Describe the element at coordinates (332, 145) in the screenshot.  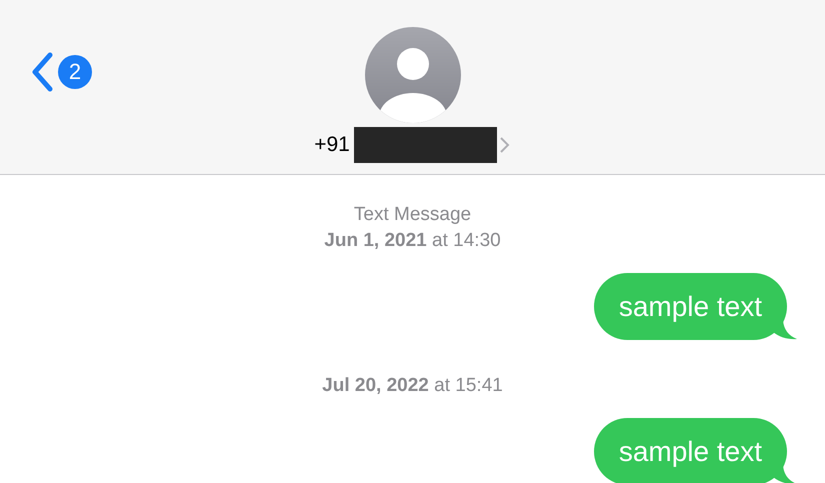
I see `phone-number: +91` at that location.